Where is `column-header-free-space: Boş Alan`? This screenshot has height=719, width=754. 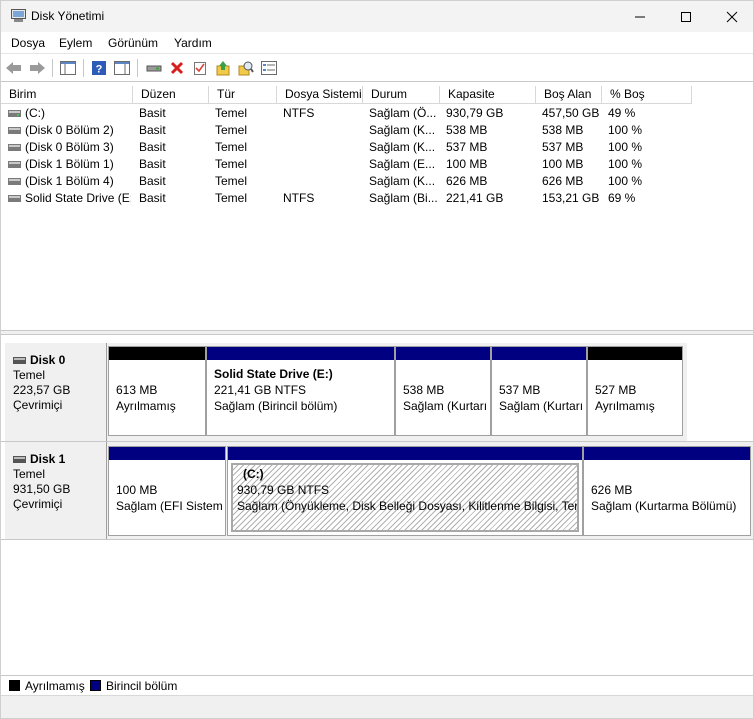
column-header-free-space: Boş Alan is located at coordinates (569, 95).